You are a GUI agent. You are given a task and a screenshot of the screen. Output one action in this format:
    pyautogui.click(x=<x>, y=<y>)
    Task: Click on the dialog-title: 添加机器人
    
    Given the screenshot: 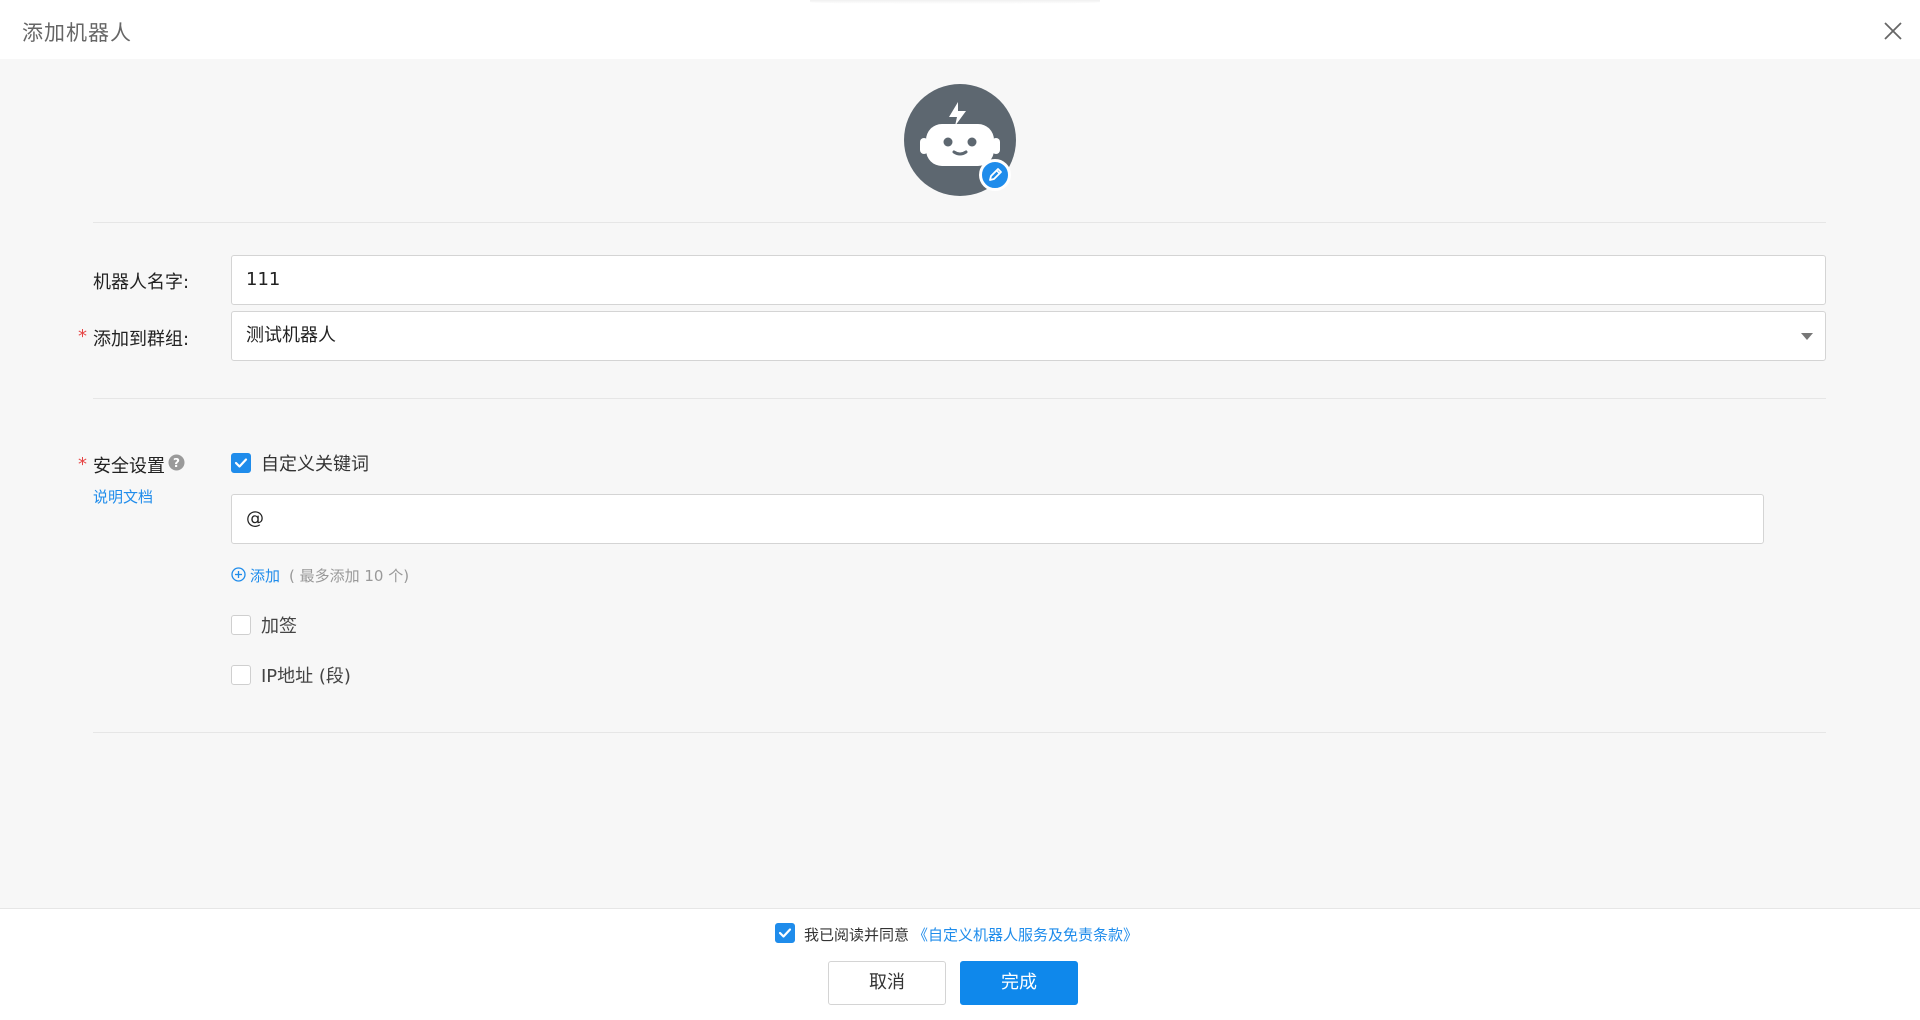 What is the action you would take?
    pyautogui.click(x=77, y=33)
    